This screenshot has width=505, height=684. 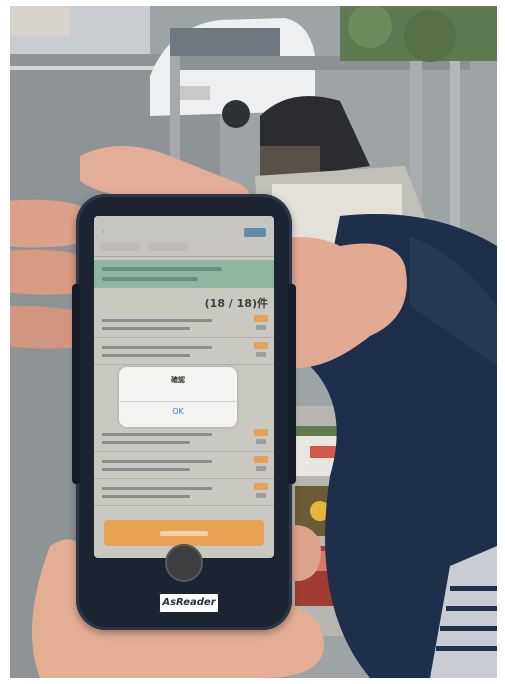 I want to click on action-button-label, so click(x=184, y=533).